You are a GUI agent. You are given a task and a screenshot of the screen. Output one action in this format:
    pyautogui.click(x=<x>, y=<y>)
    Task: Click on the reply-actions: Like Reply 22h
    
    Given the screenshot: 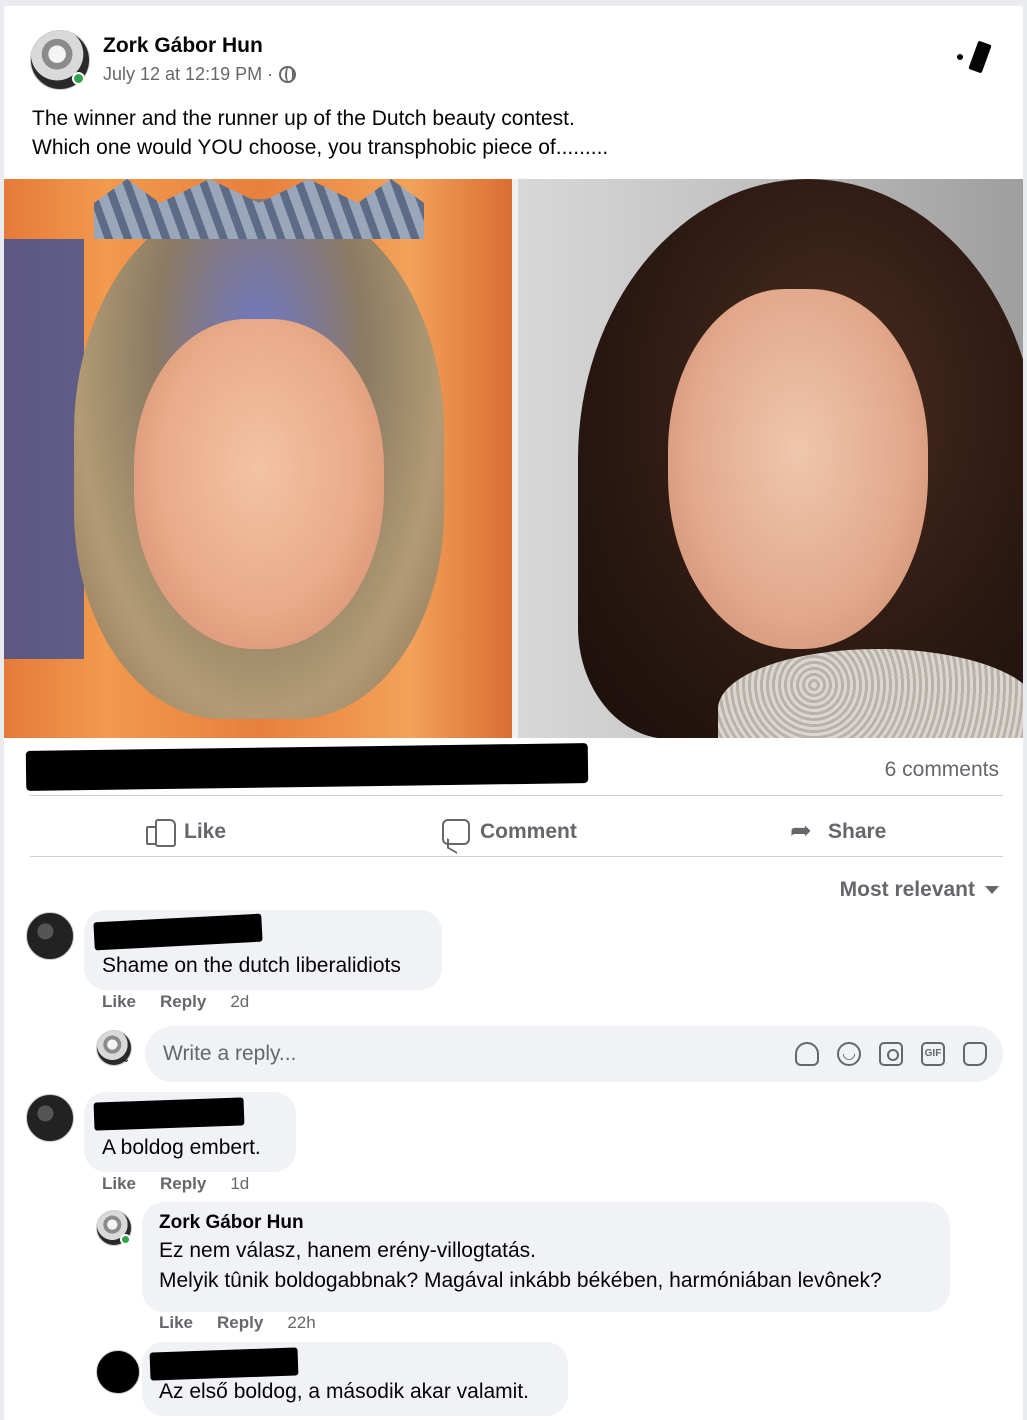 What is the action you would take?
    pyautogui.click(x=237, y=1323)
    